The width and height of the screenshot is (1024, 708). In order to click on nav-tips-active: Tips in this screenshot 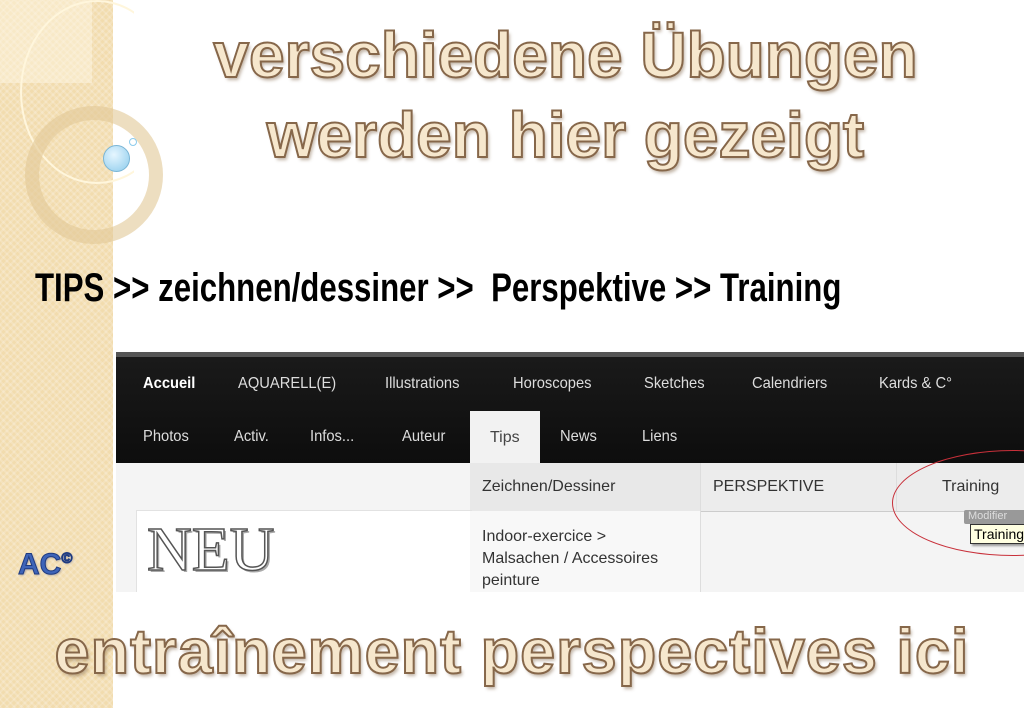, I will do `click(505, 438)`.